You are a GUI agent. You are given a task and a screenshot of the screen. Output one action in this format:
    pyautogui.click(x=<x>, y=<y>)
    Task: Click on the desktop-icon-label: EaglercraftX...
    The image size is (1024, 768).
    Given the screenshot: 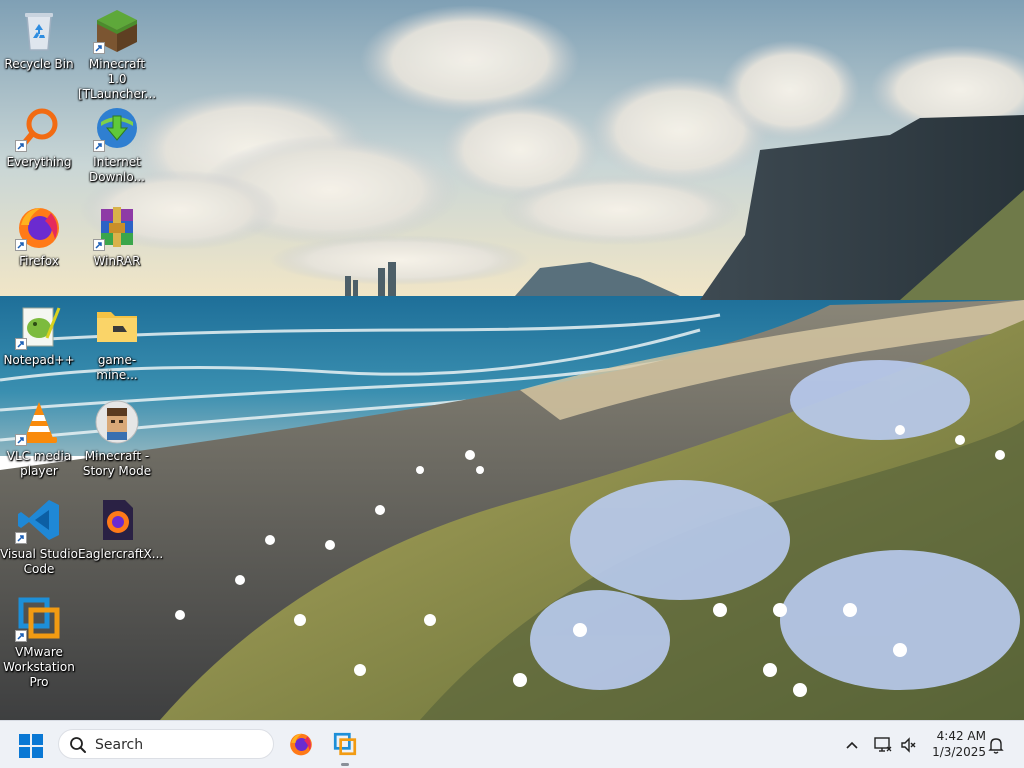 What is the action you would take?
    pyautogui.click(x=121, y=554)
    